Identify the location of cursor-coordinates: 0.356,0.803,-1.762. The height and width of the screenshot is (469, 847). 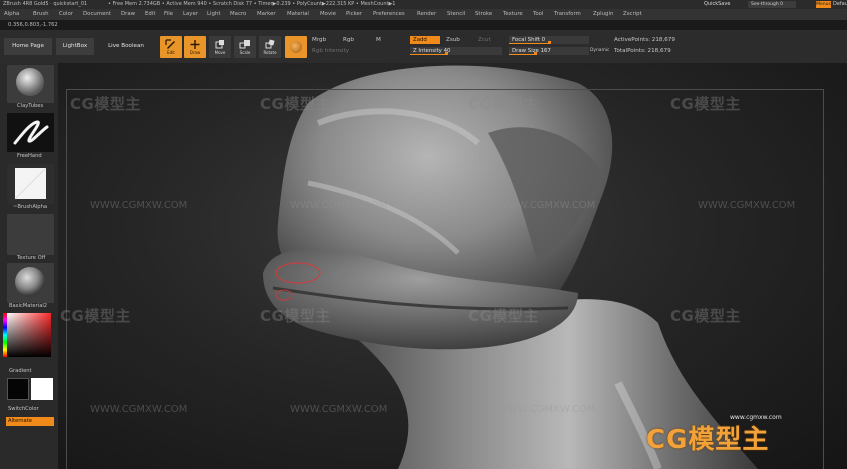
(33, 25).